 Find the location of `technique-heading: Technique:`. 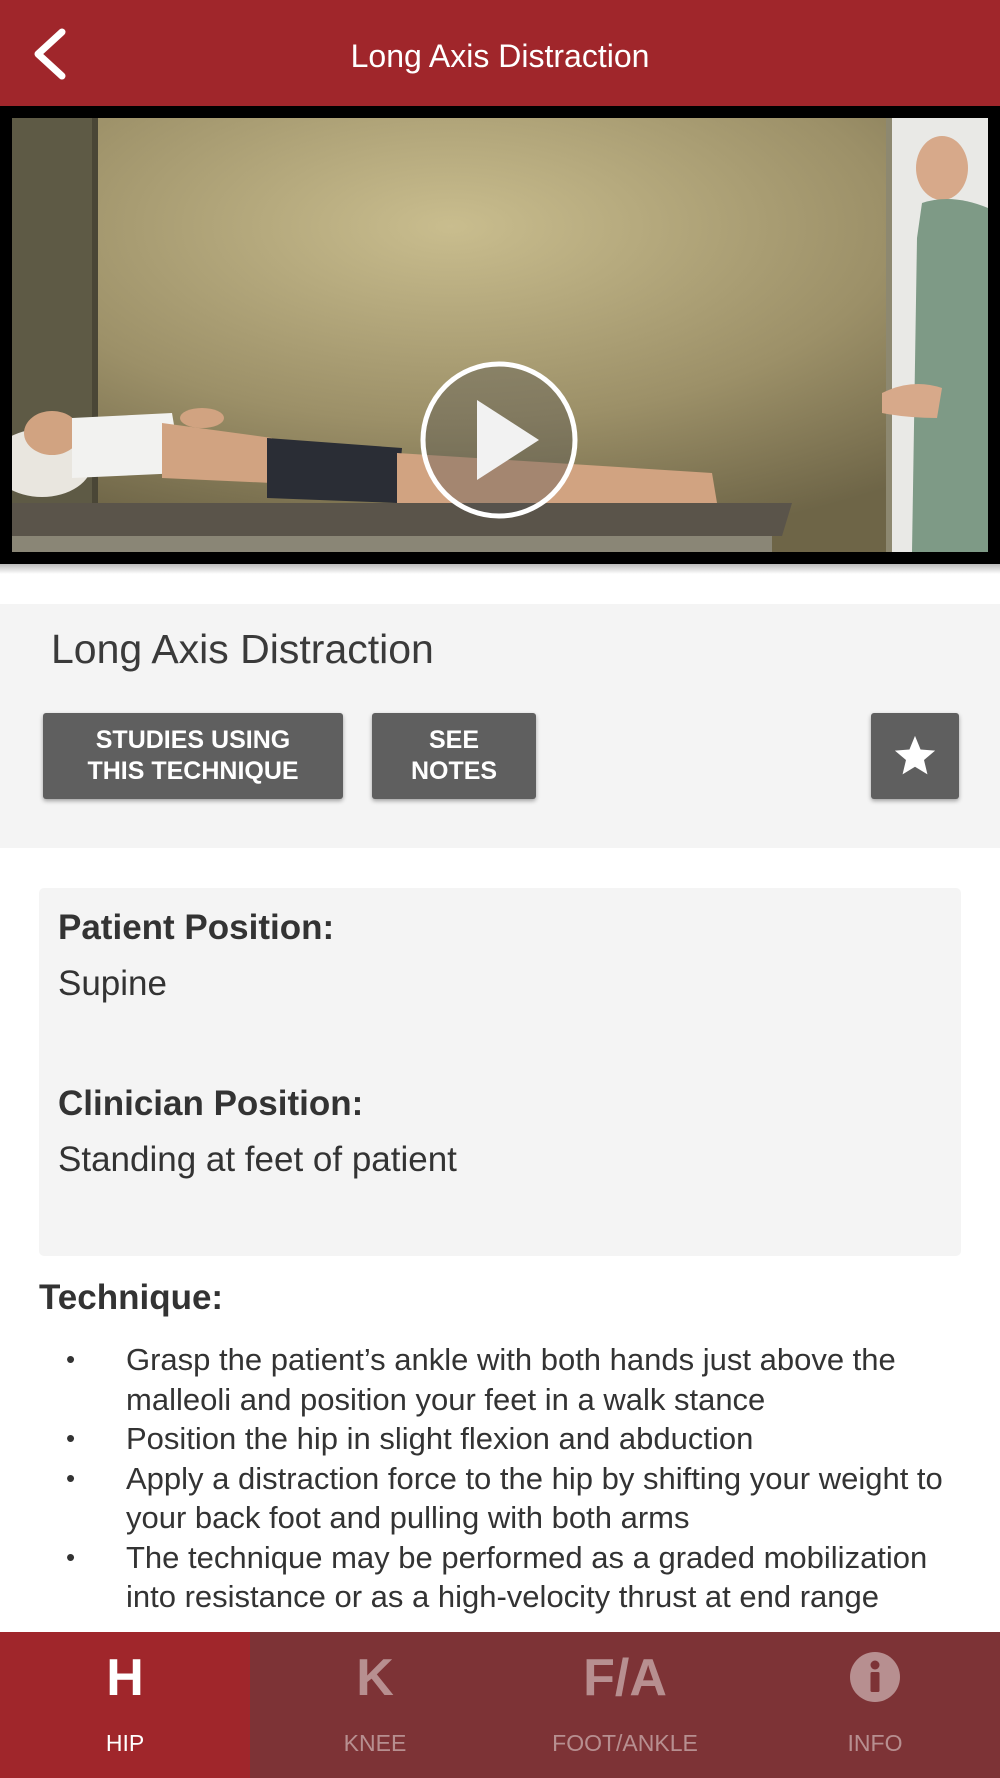

technique-heading: Technique: is located at coordinates (131, 1297).